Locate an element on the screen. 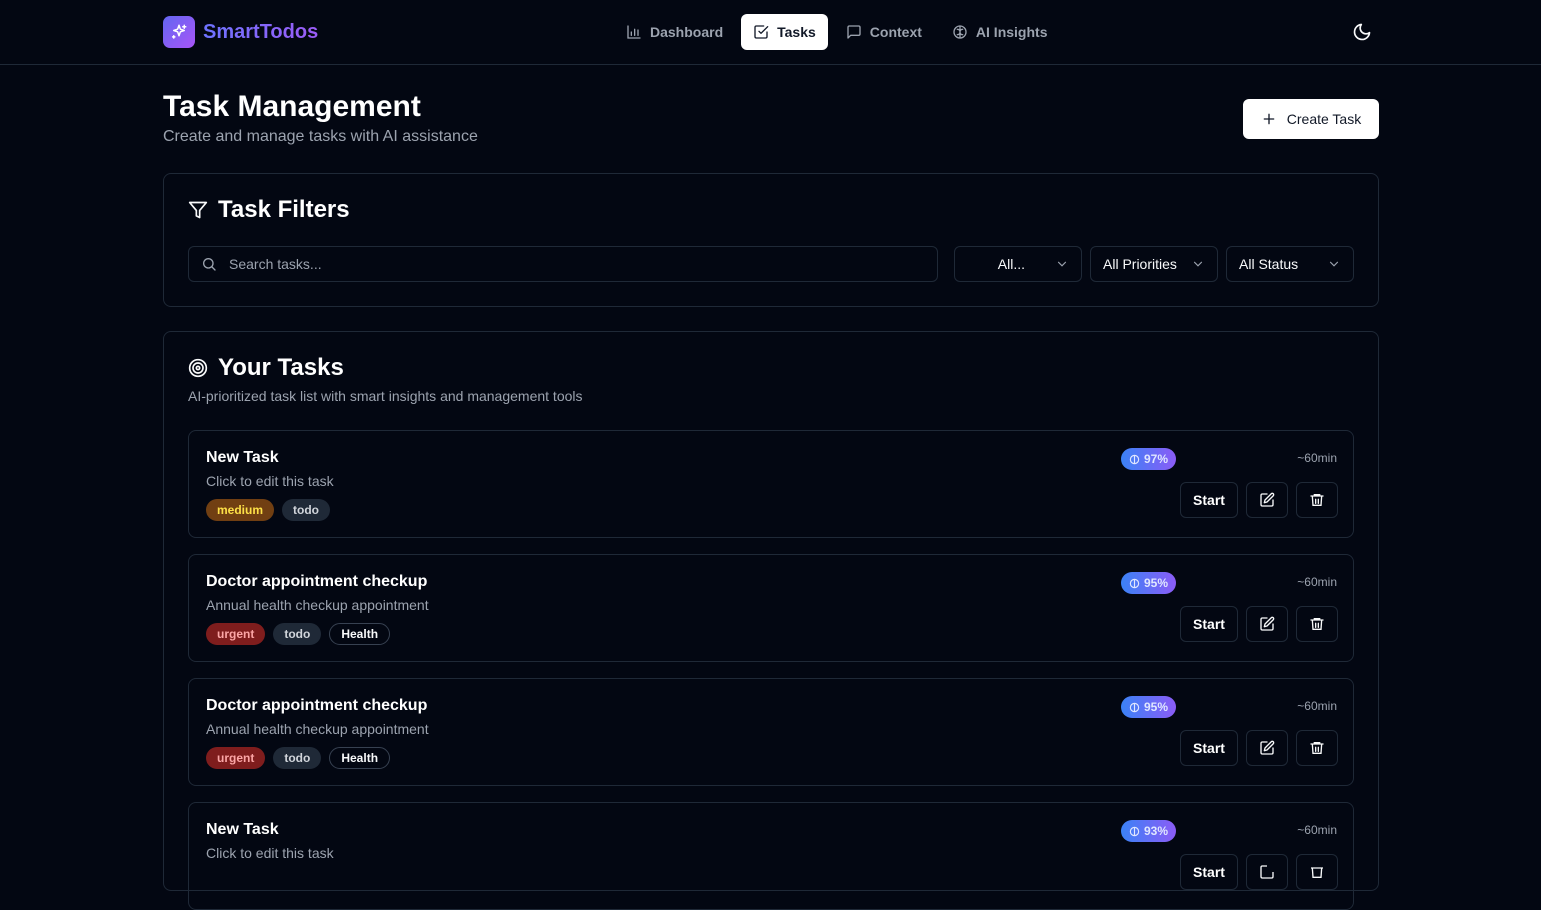 The image size is (1541, 910). status-select-value: All Status is located at coordinates (1269, 264).